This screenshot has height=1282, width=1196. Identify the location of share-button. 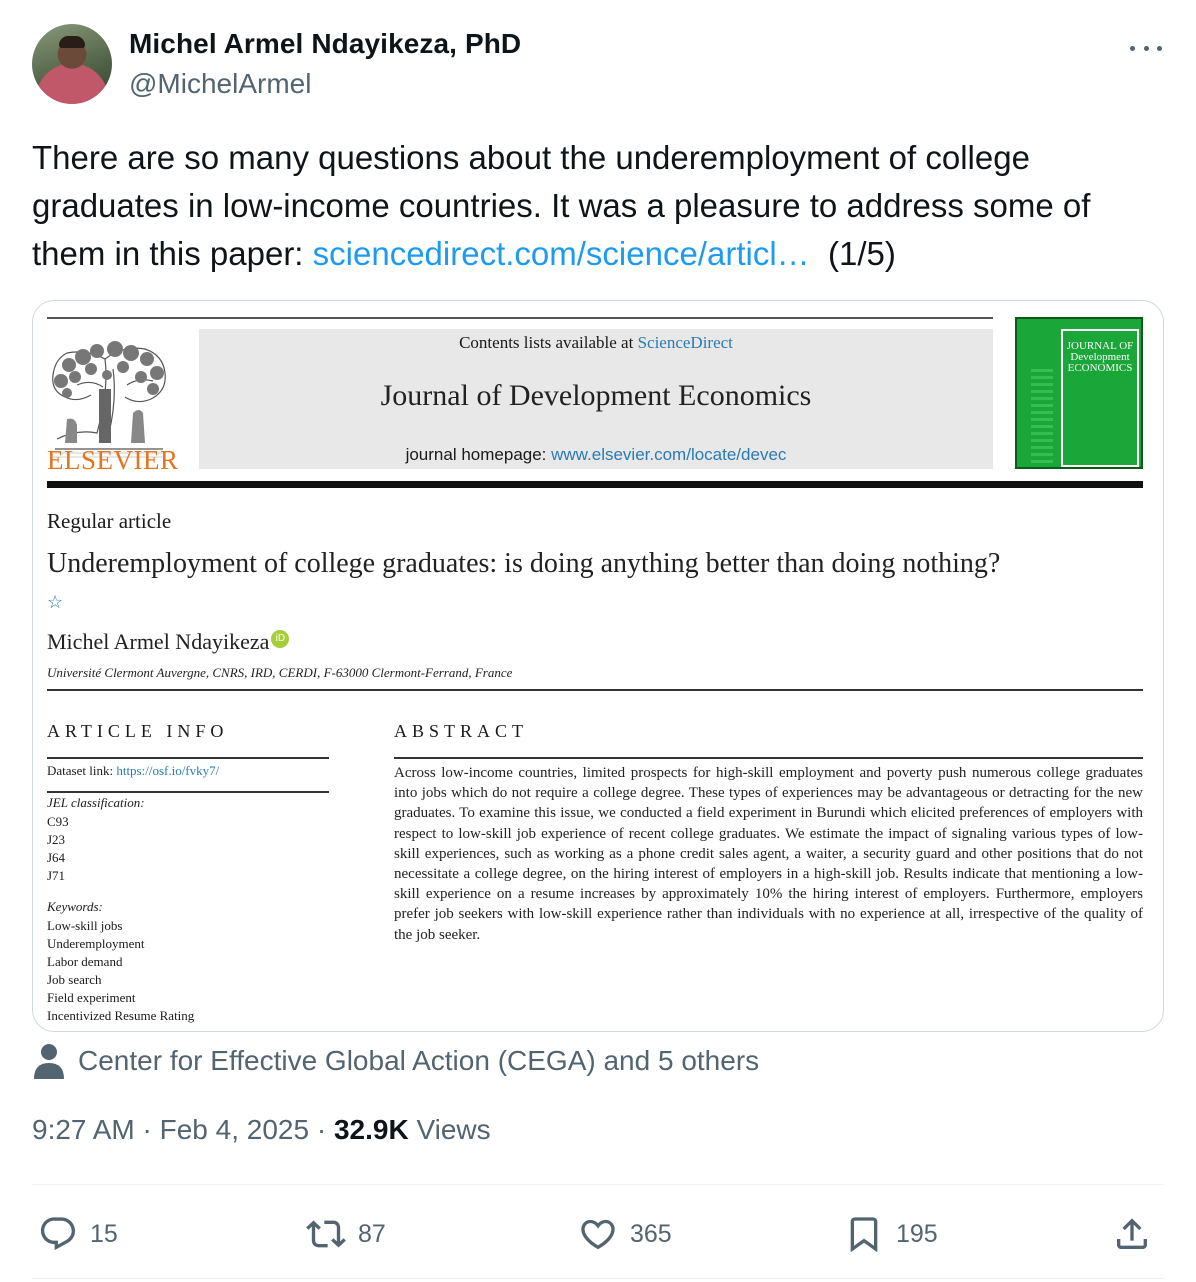
(1132, 1234).